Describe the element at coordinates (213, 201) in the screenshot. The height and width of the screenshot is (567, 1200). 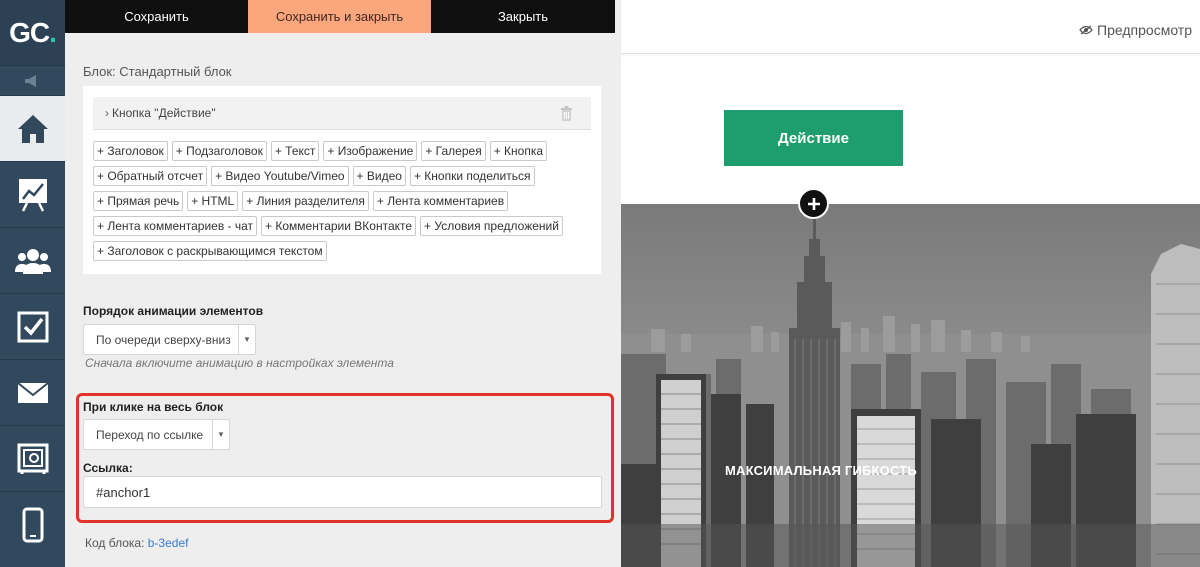
I see `add-element-tag: + HTML` at that location.